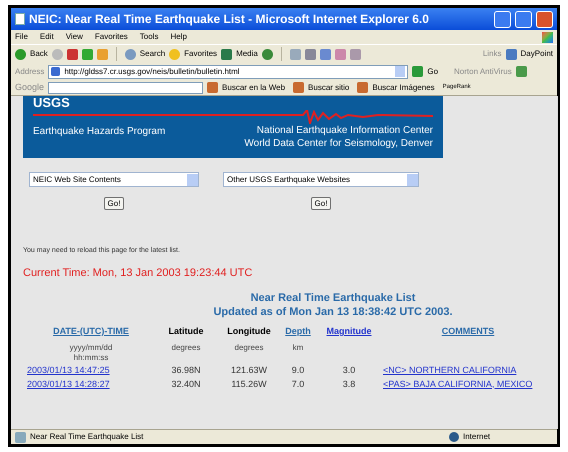  Describe the element at coordinates (477, 437) in the screenshot. I see `zone-label: Internet` at that location.